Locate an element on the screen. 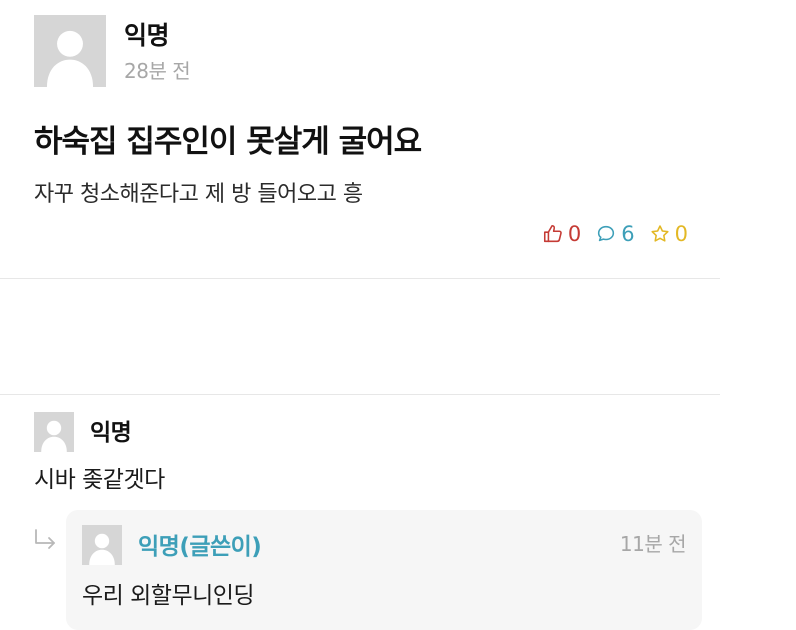  thumbs-up-icon is located at coordinates (552, 233).